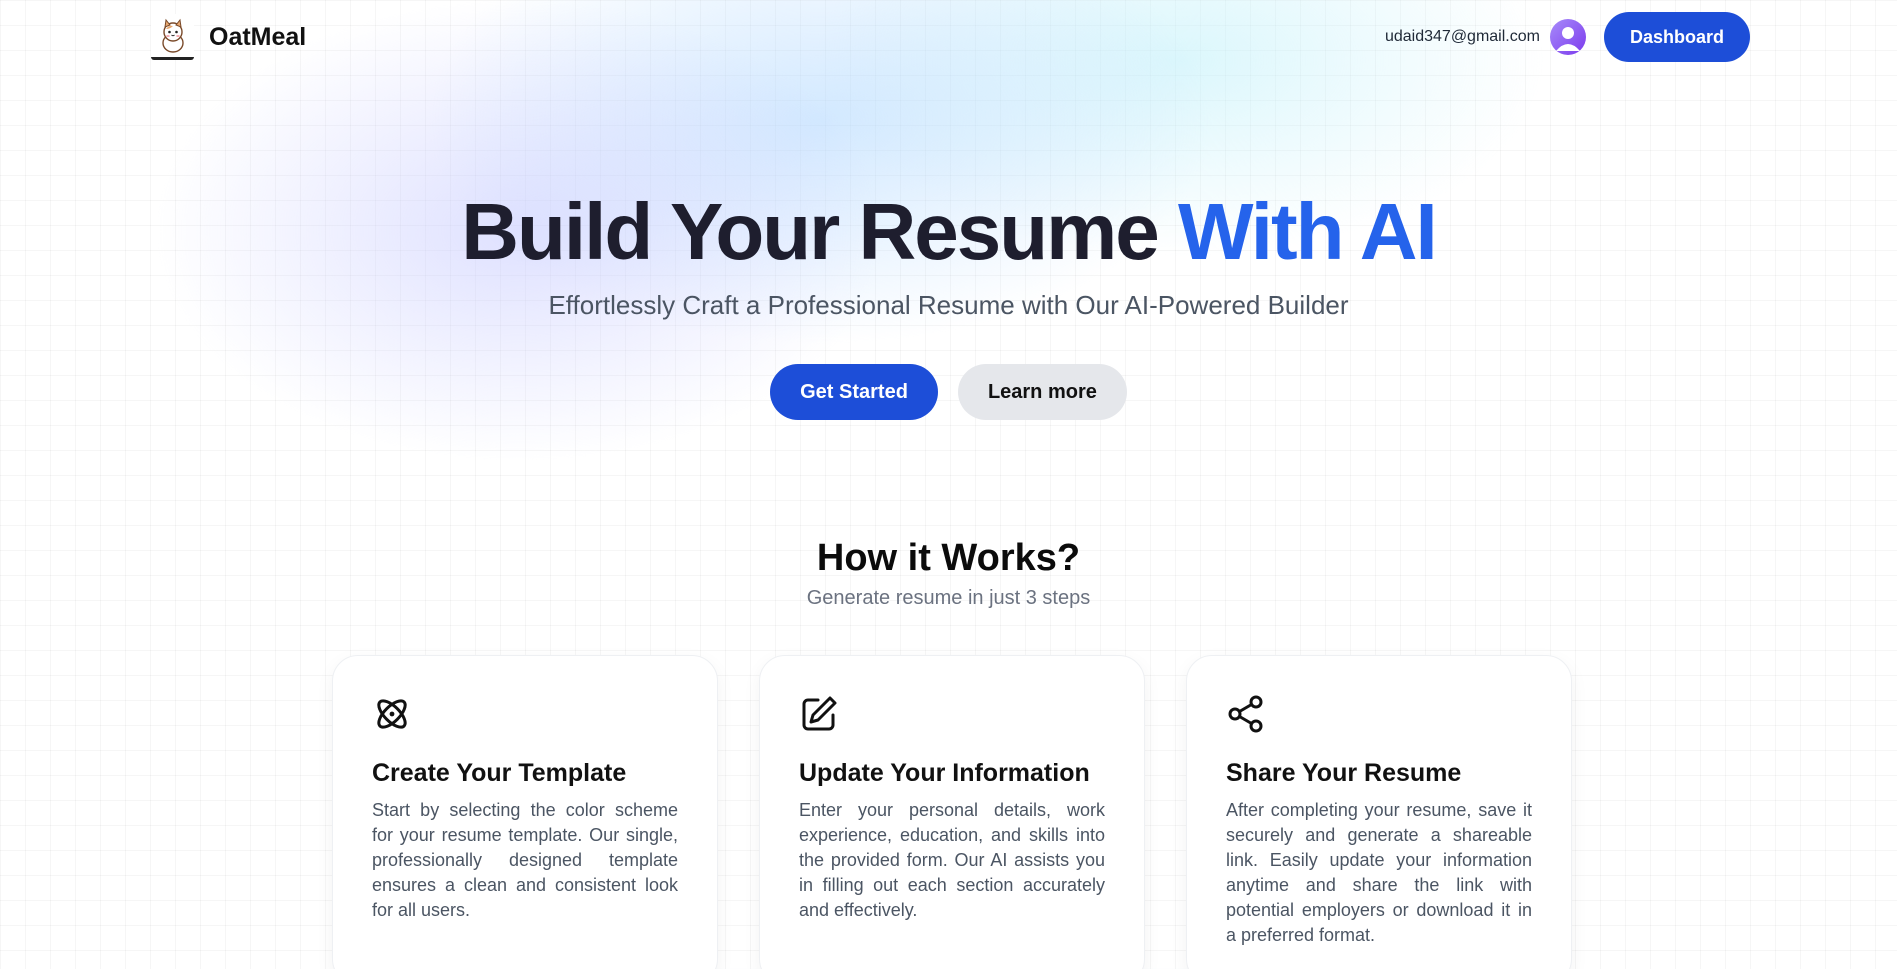 The image size is (1897, 969). I want to click on brand: OatMeal, so click(228, 37).